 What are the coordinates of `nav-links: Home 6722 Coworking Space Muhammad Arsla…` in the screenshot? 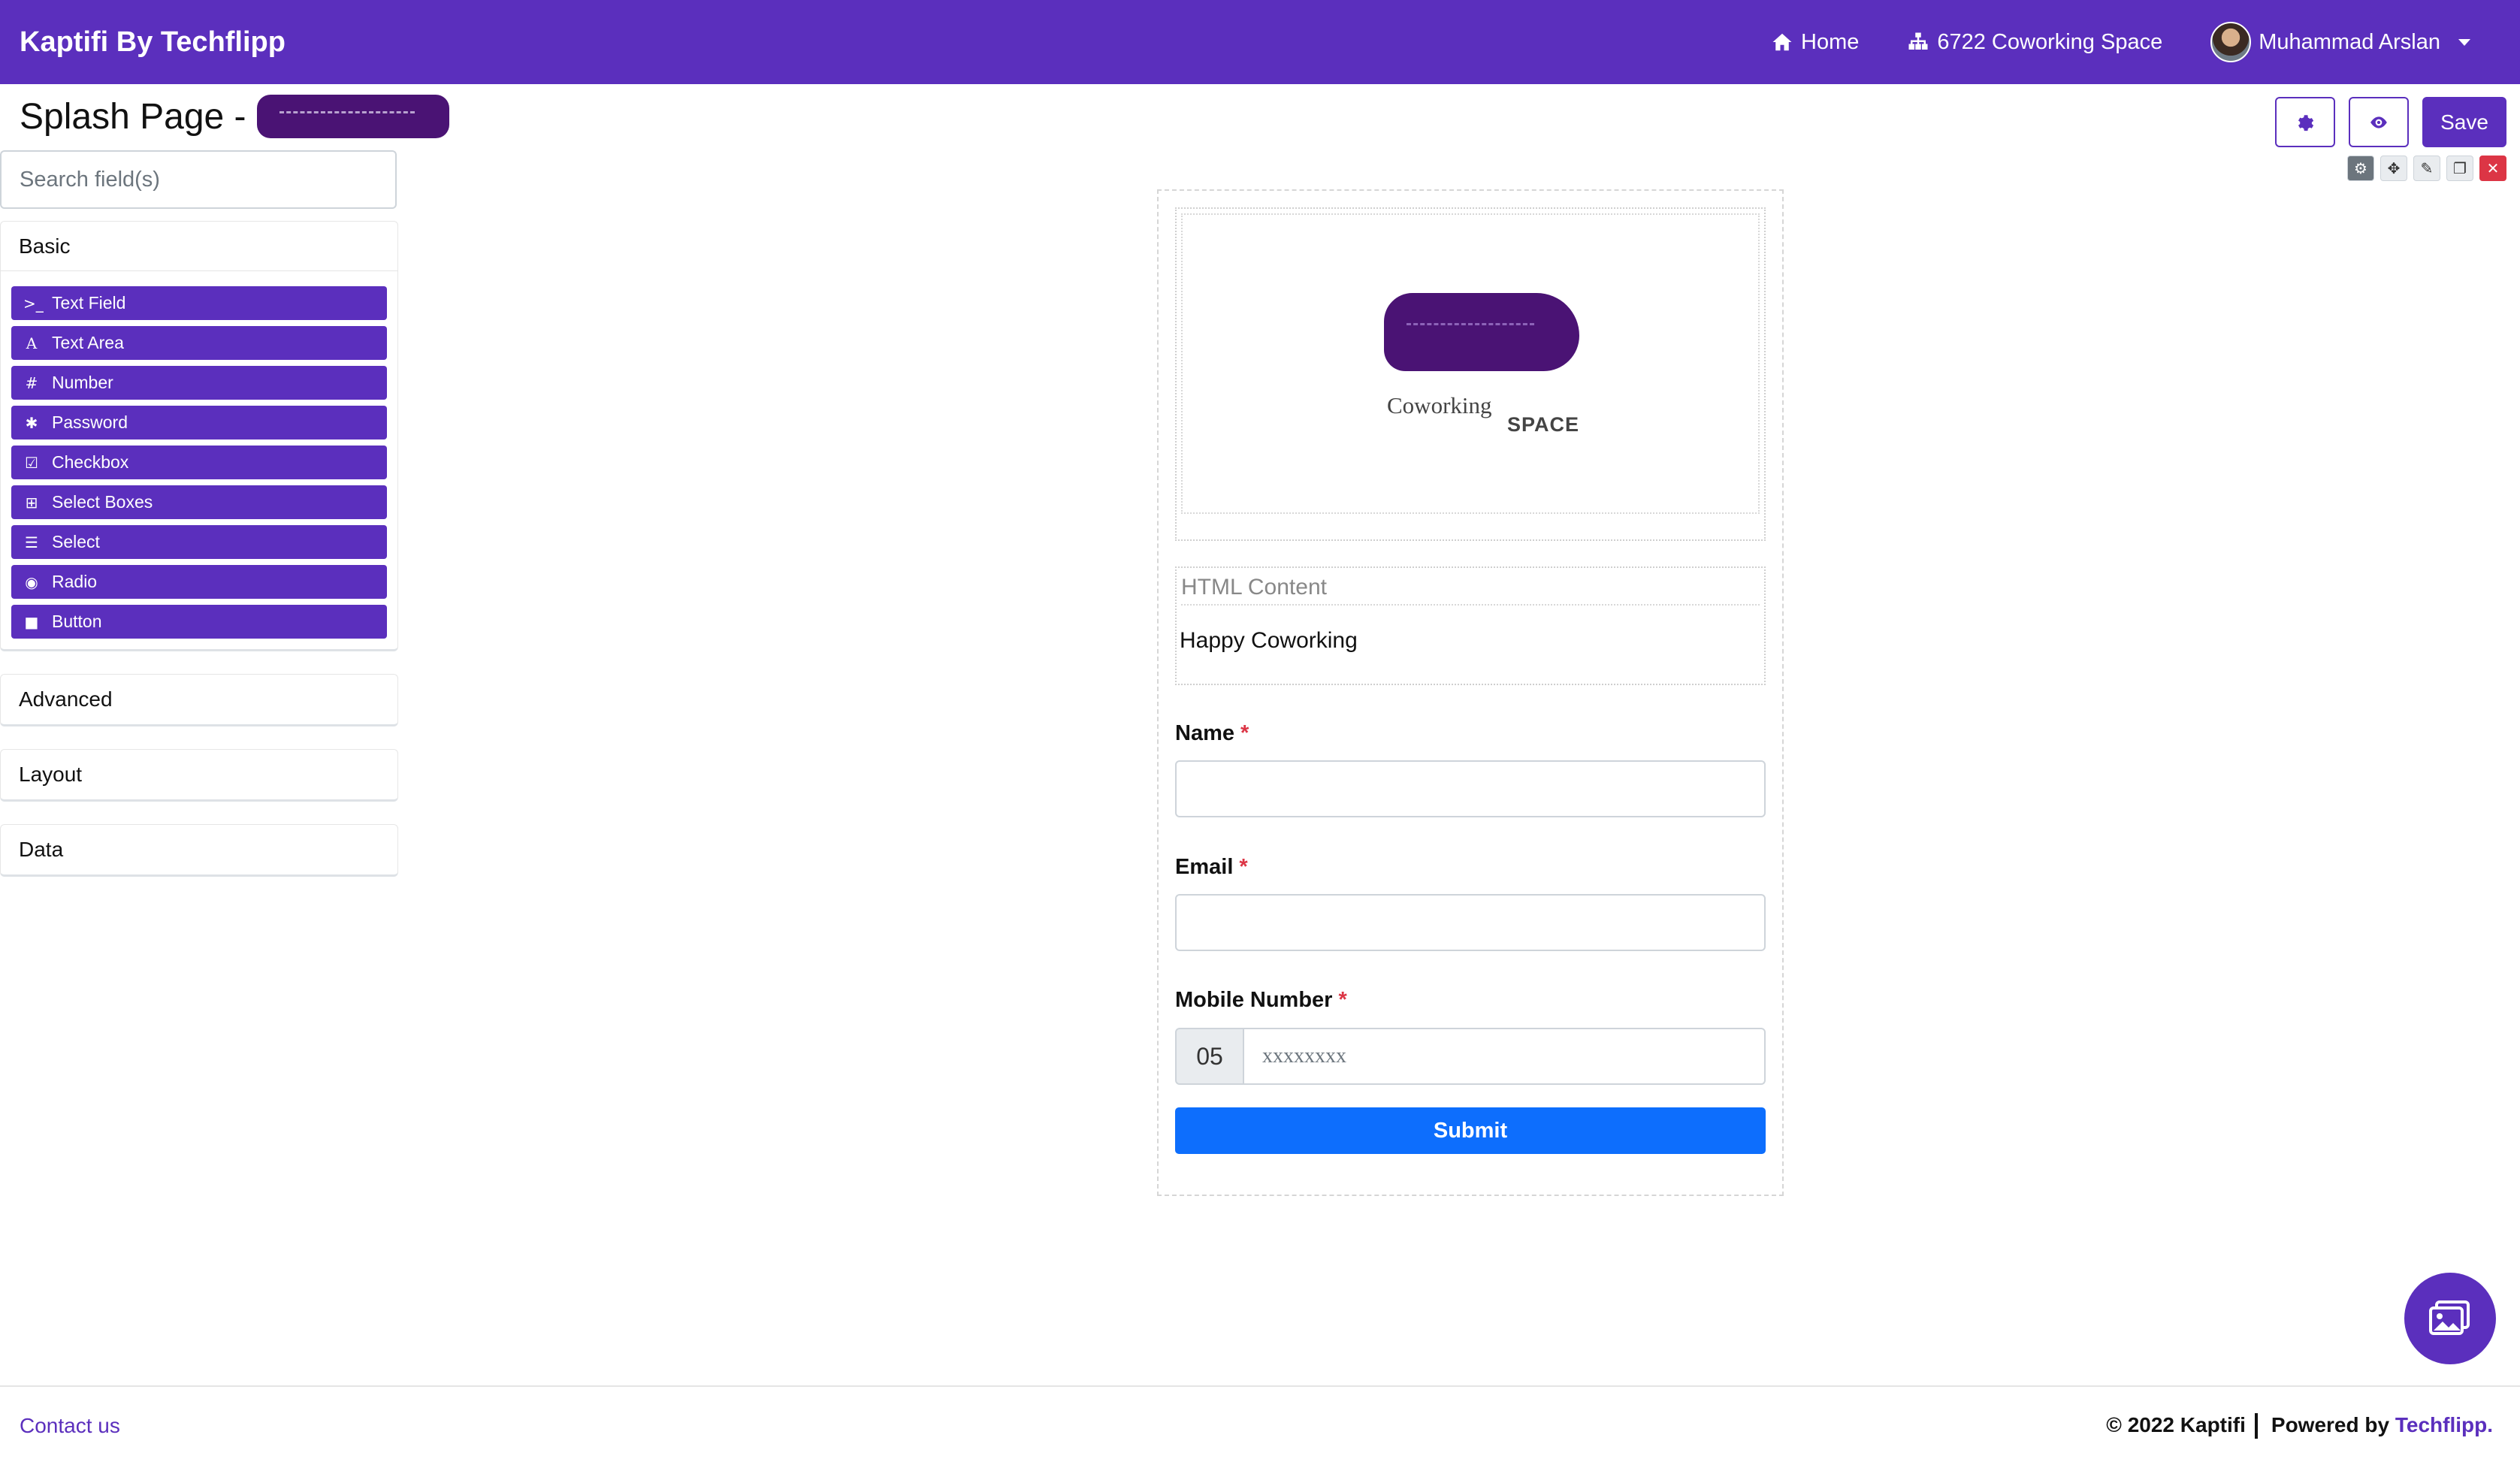 It's located at (2135, 42).